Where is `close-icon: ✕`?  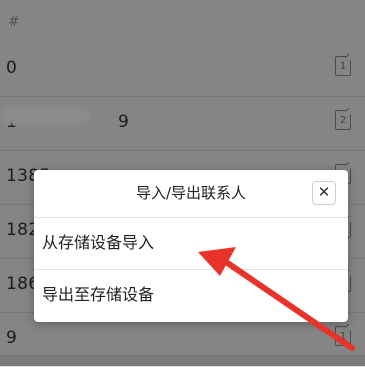
close-icon: ✕ is located at coordinates (324, 193).